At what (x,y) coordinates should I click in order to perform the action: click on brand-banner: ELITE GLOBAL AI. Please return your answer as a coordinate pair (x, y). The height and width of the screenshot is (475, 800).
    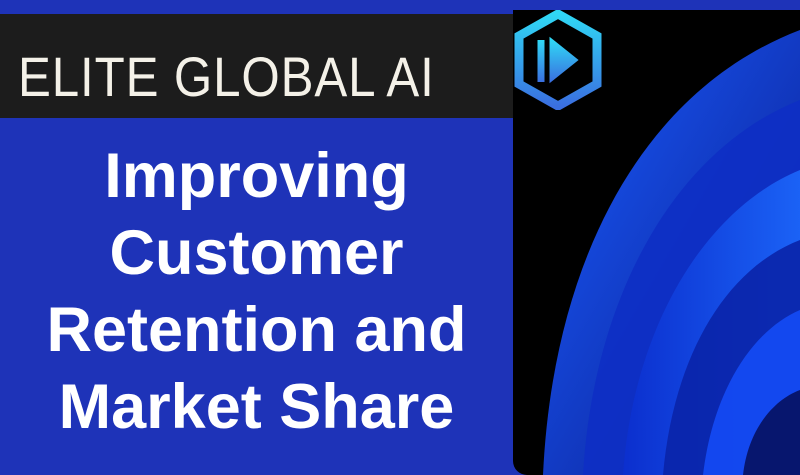
    Looking at the image, I should click on (256, 66).